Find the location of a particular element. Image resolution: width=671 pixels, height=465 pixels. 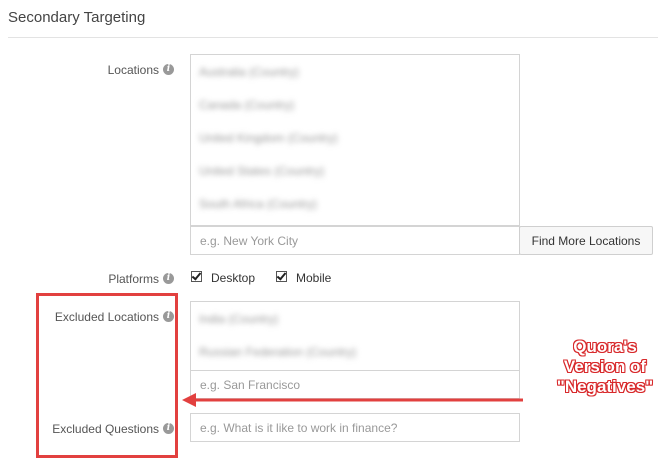

locations-search-input: e.g. New York City is located at coordinates (355, 240).